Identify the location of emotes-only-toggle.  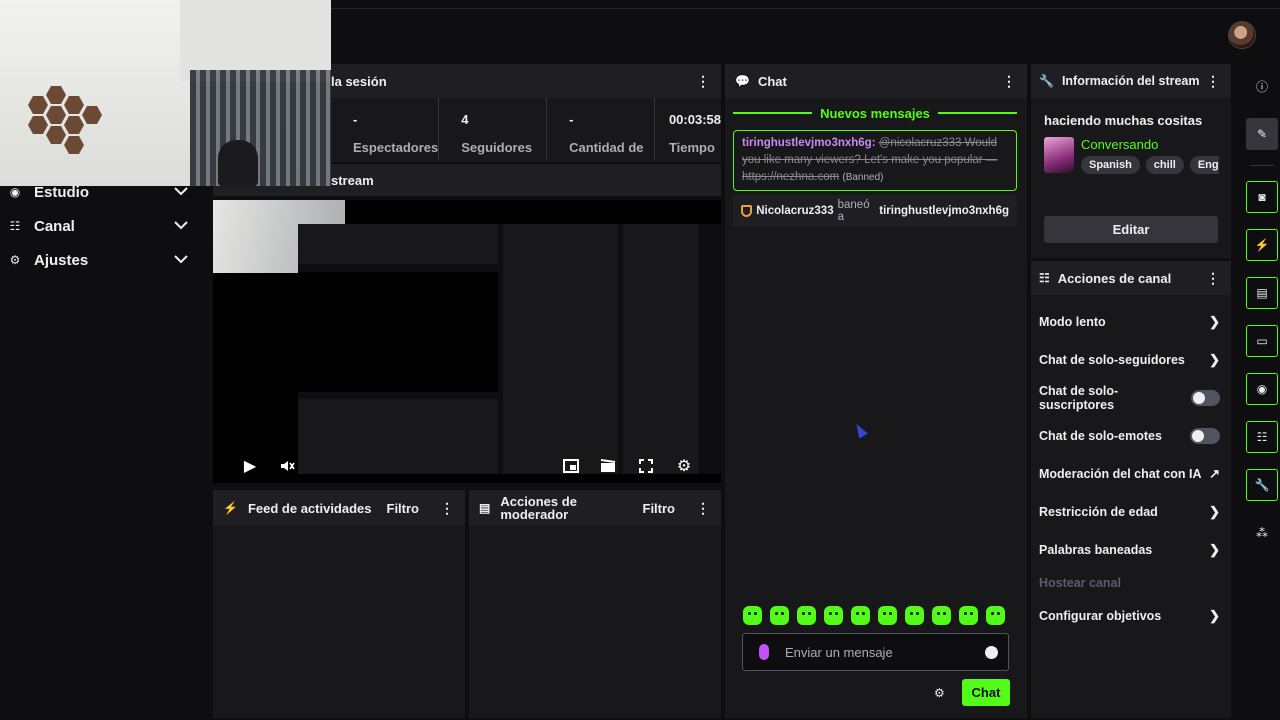
(1205, 436).